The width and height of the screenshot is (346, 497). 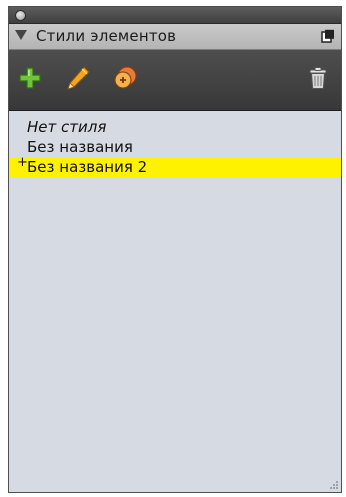 I want to click on close-button, so click(x=20, y=15).